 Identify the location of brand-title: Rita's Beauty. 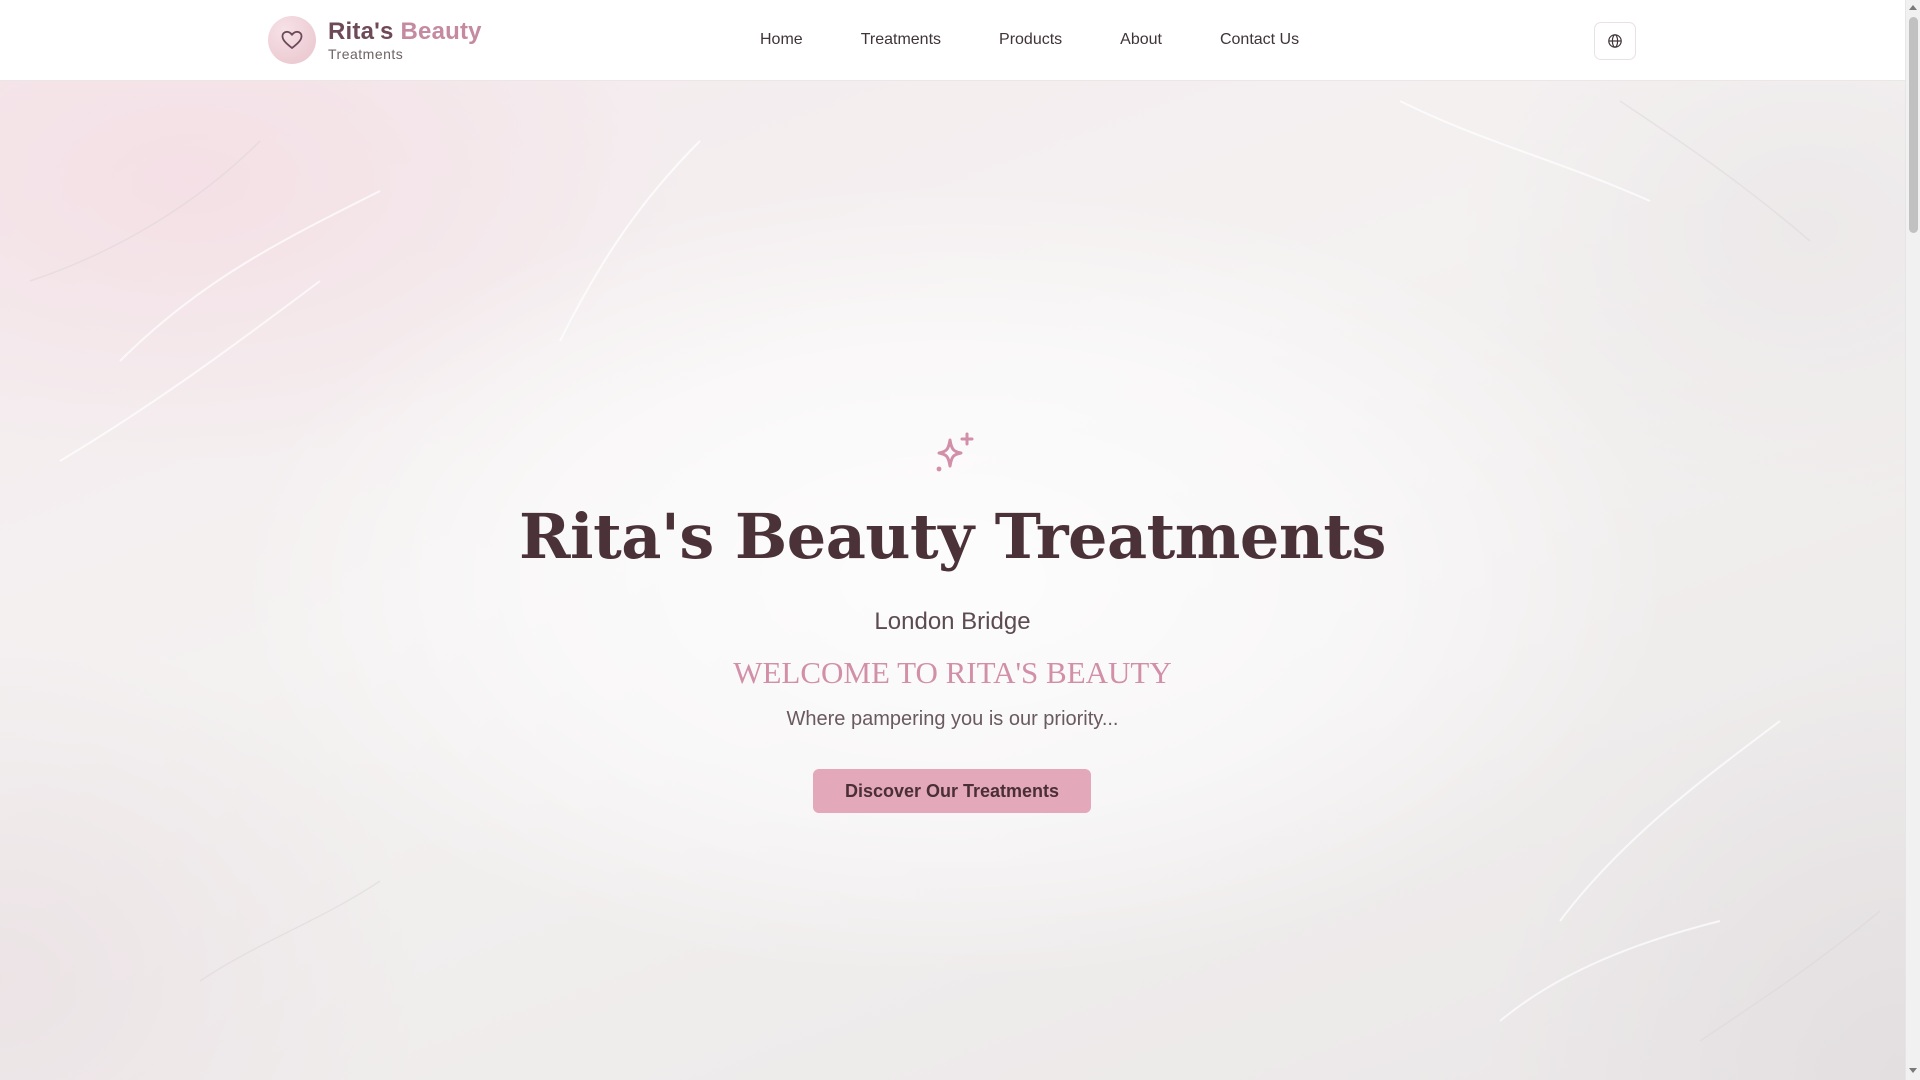
(405, 31).